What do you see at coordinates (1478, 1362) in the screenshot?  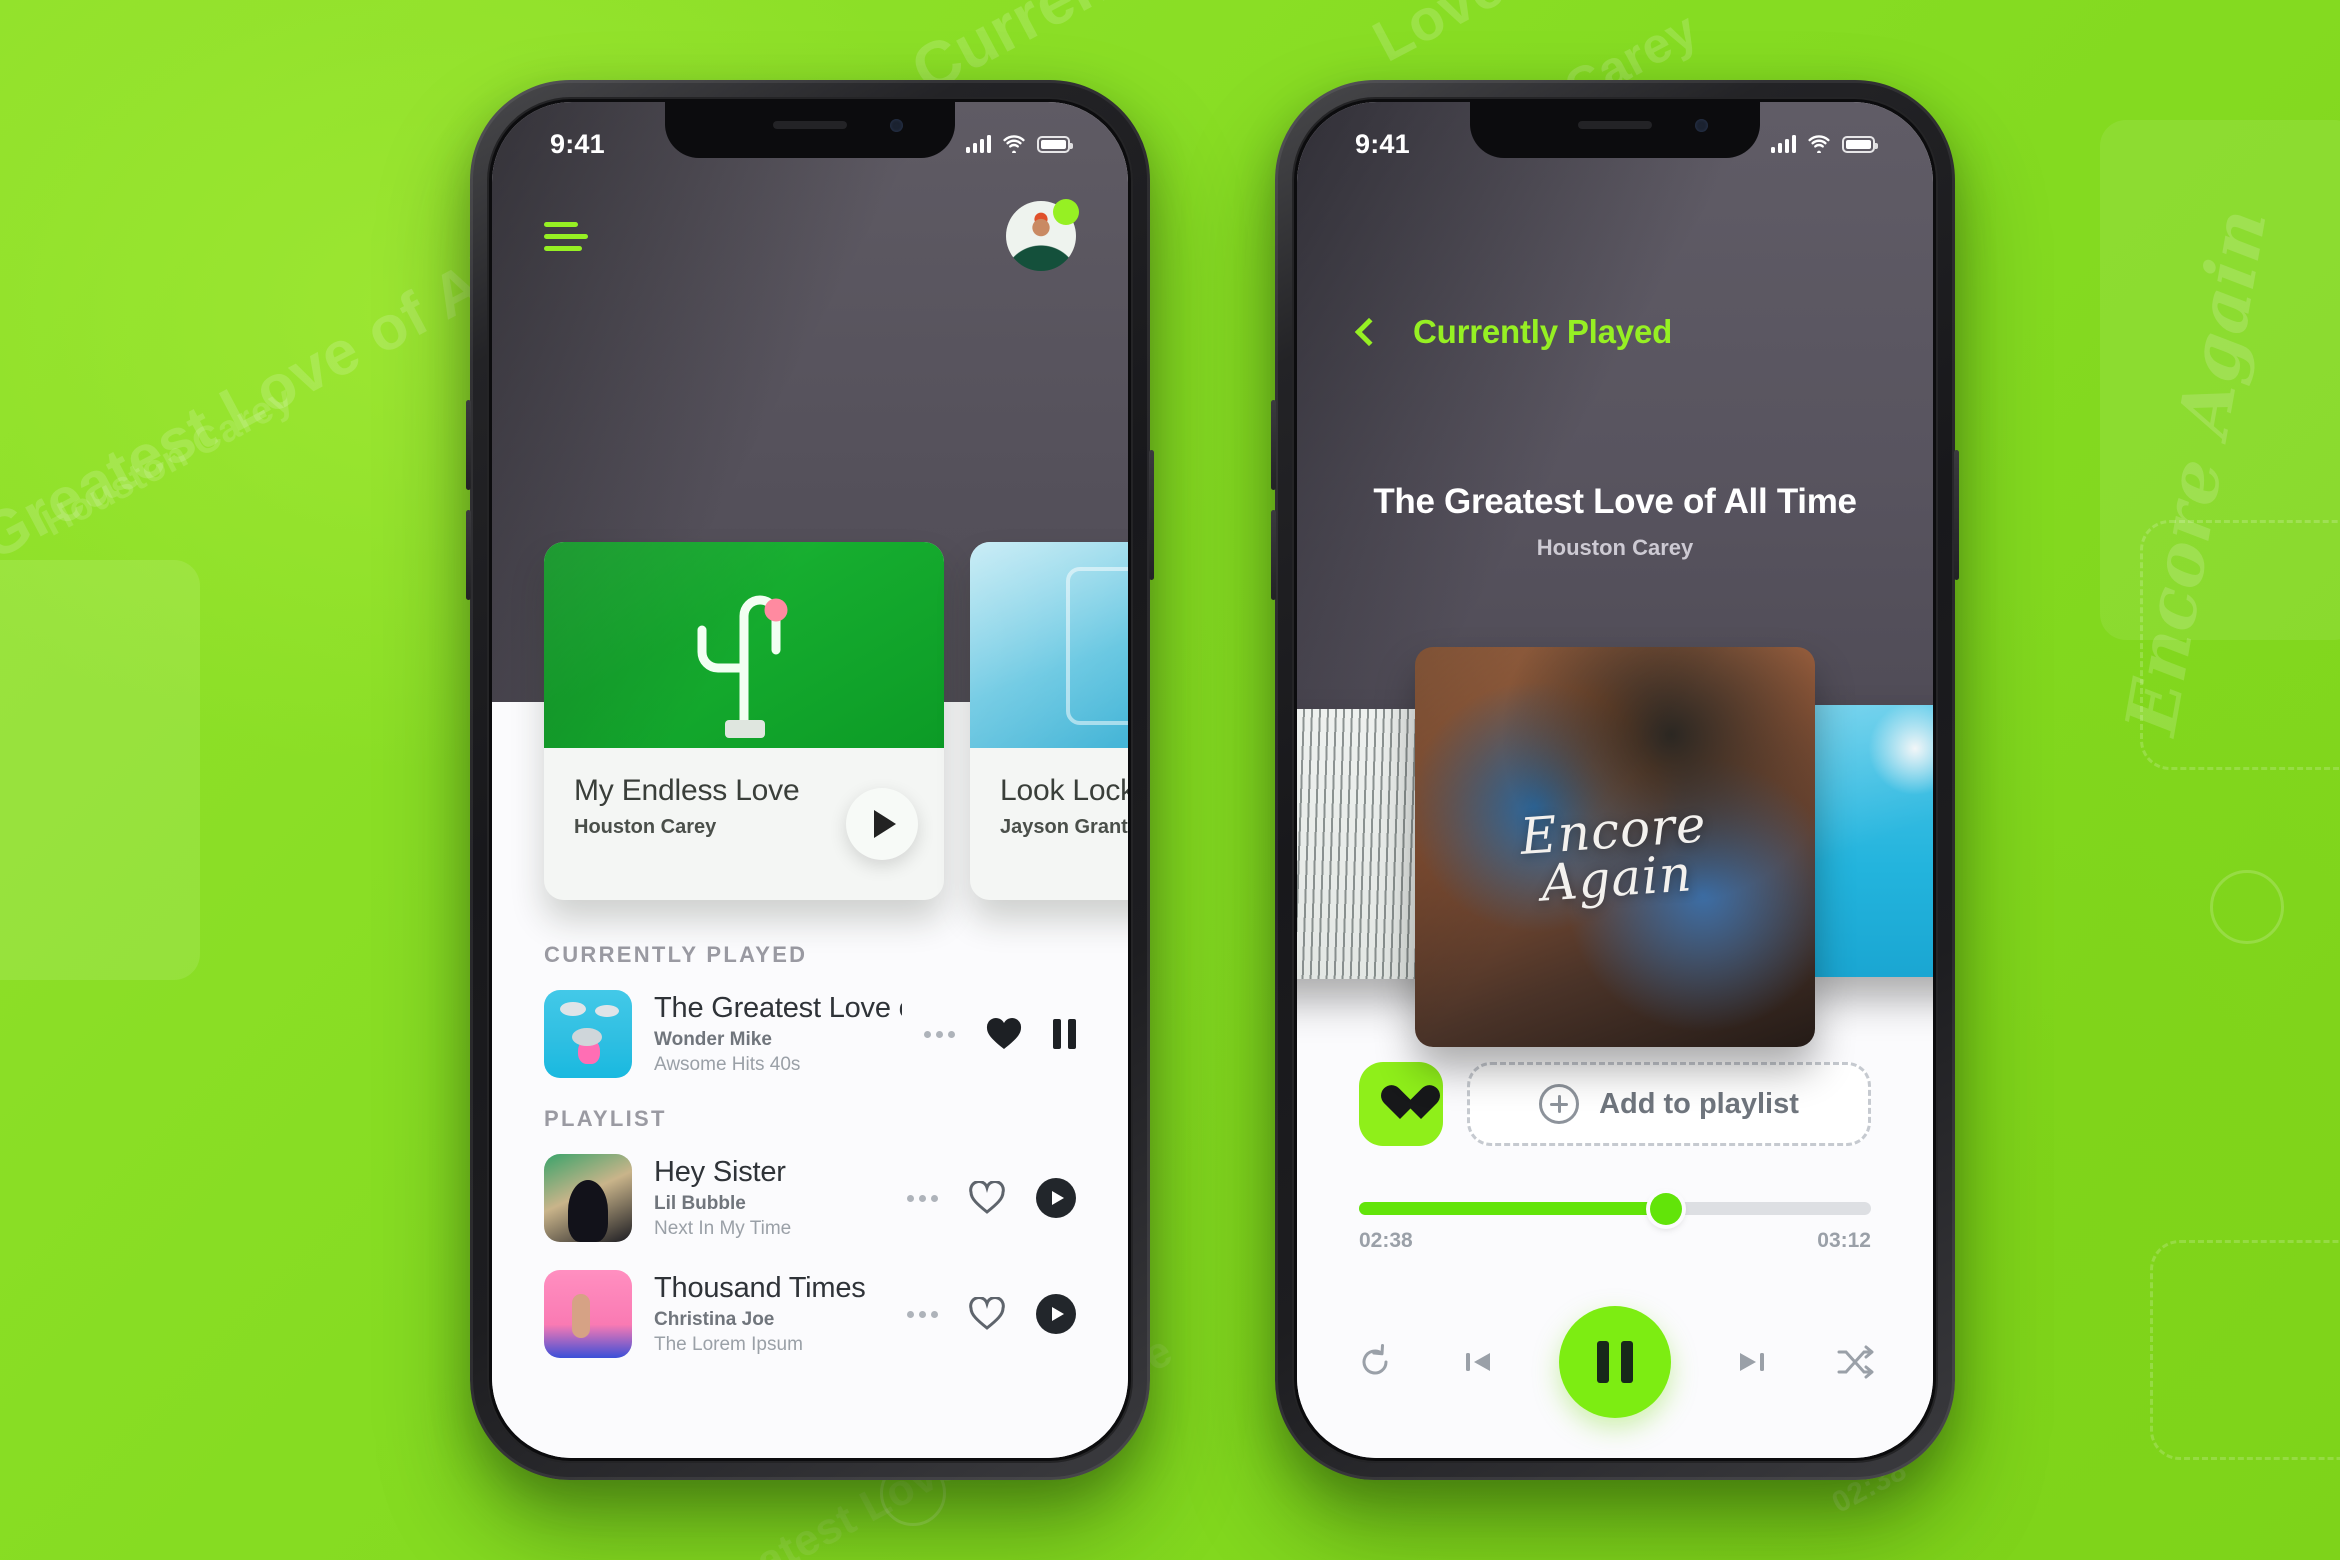 I see `previous-track-icon` at bounding box center [1478, 1362].